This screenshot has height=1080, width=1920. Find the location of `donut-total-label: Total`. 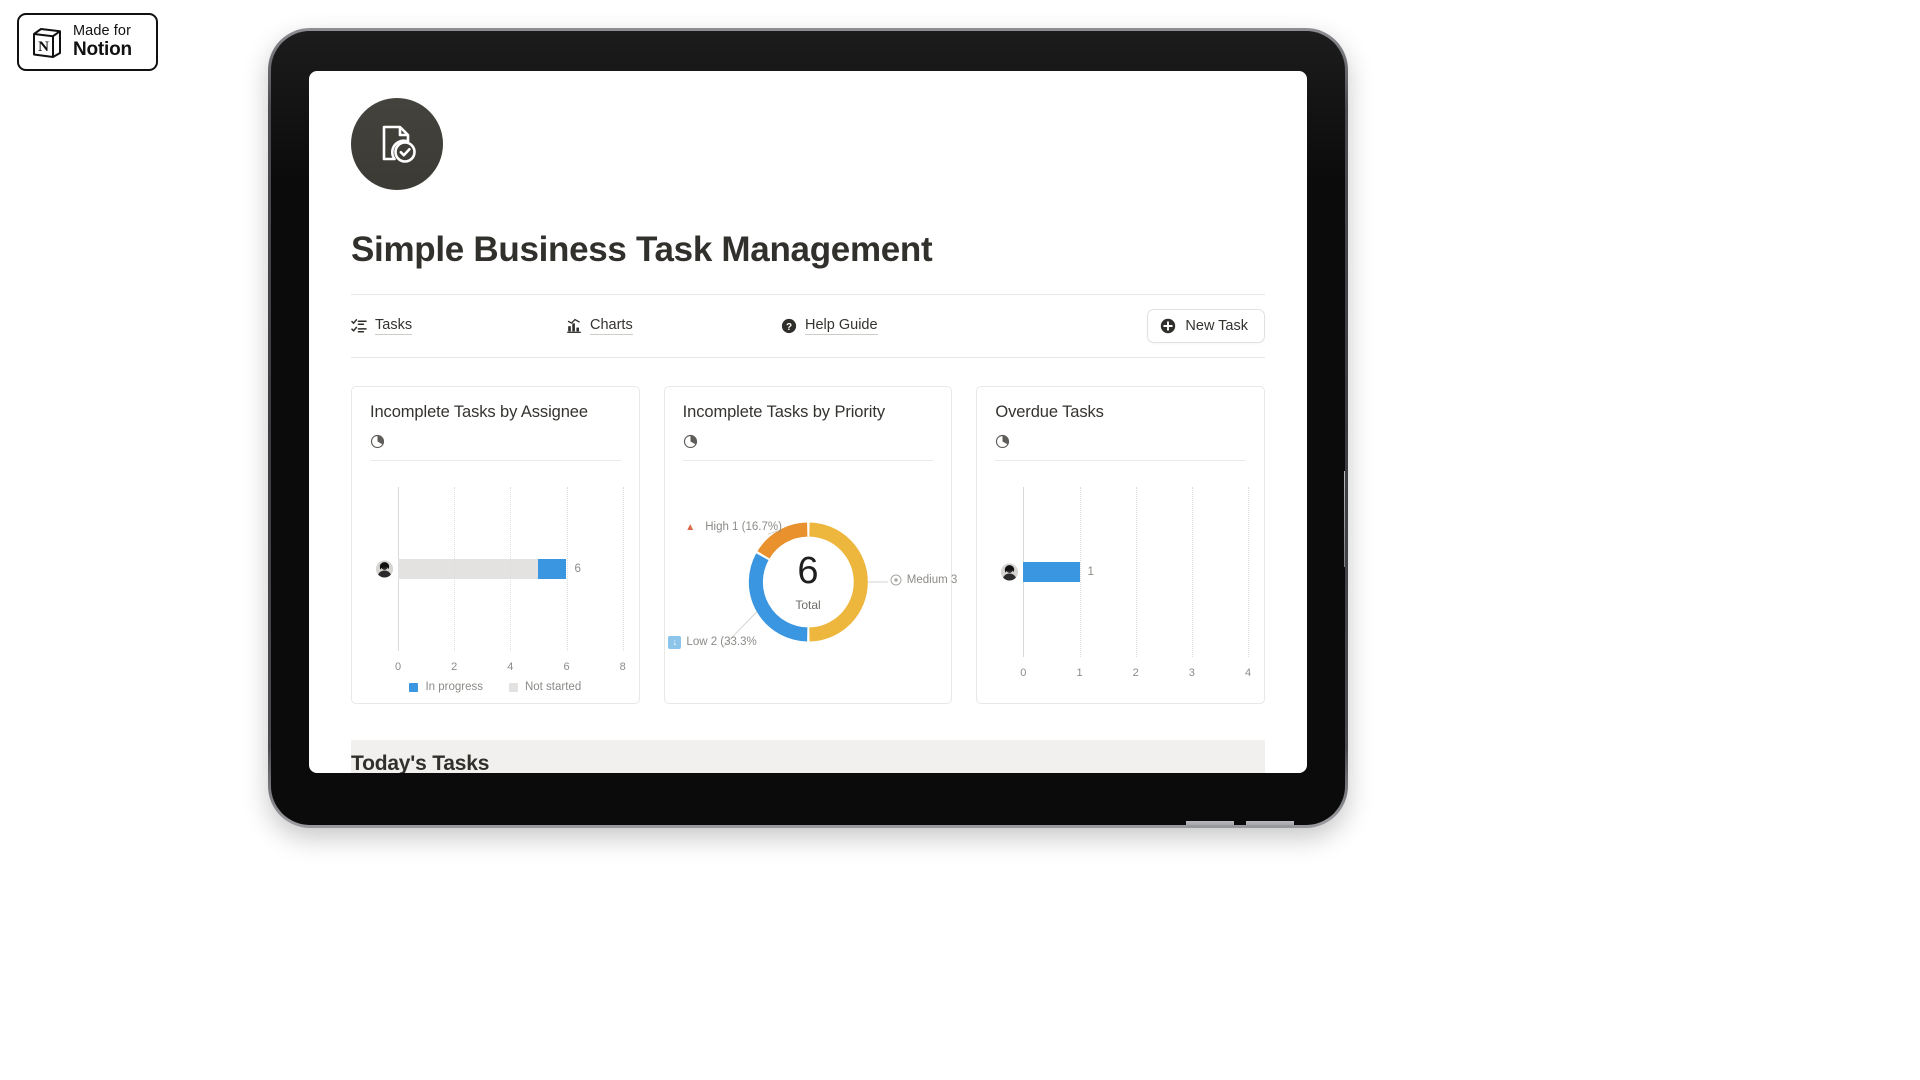

donut-total-label: Total is located at coordinates (808, 605).